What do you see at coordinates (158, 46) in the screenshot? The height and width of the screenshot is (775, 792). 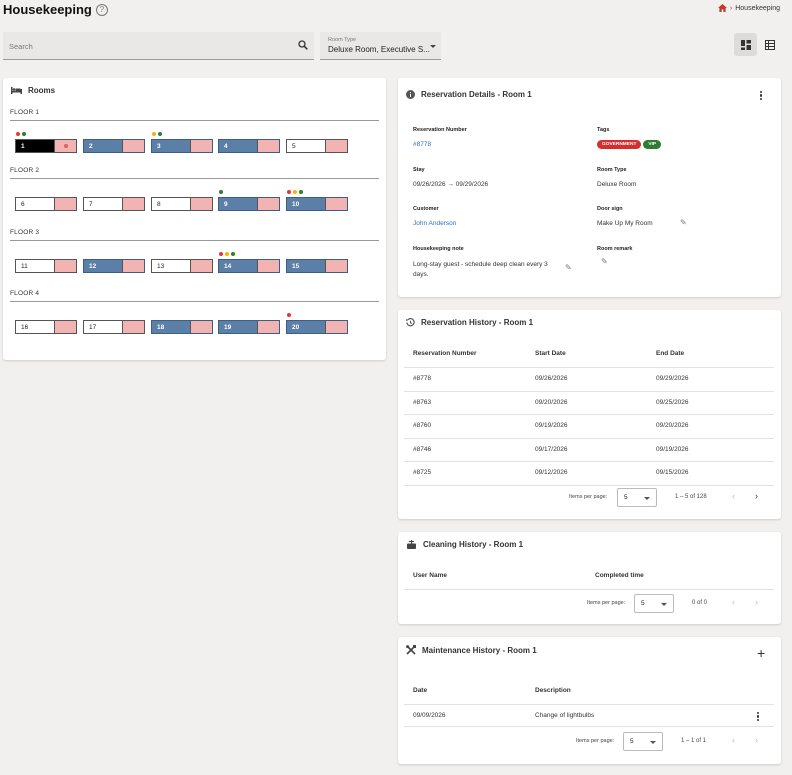 I see `search-field: Search` at bounding box center [158, 46].